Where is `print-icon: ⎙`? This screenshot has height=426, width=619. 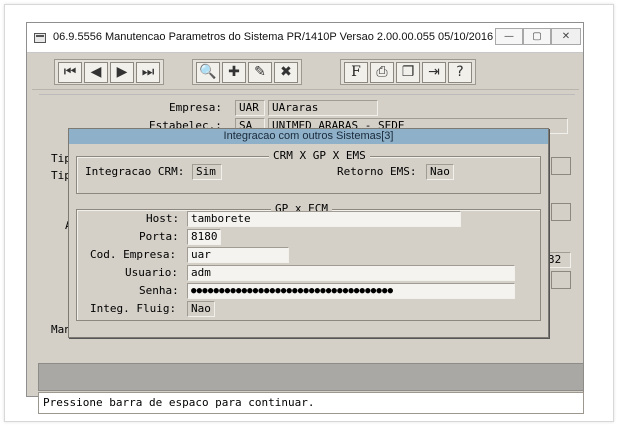 print-icon: ⎙ is located at coordinates (382, 72).